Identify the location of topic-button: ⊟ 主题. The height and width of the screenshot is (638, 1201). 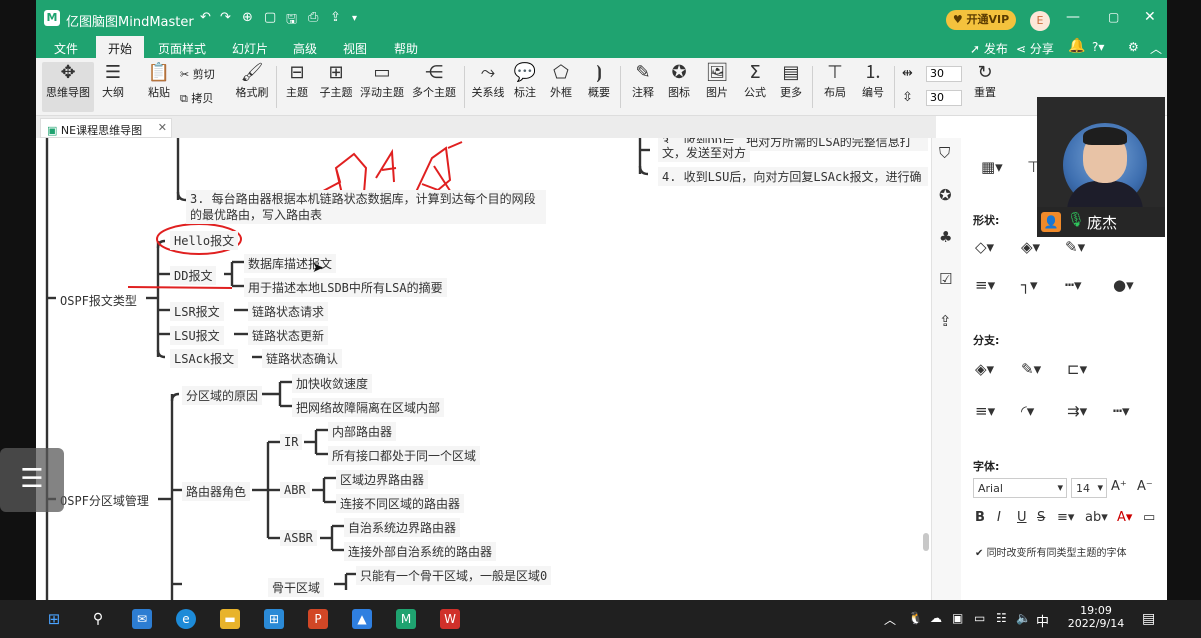
(297, 81).